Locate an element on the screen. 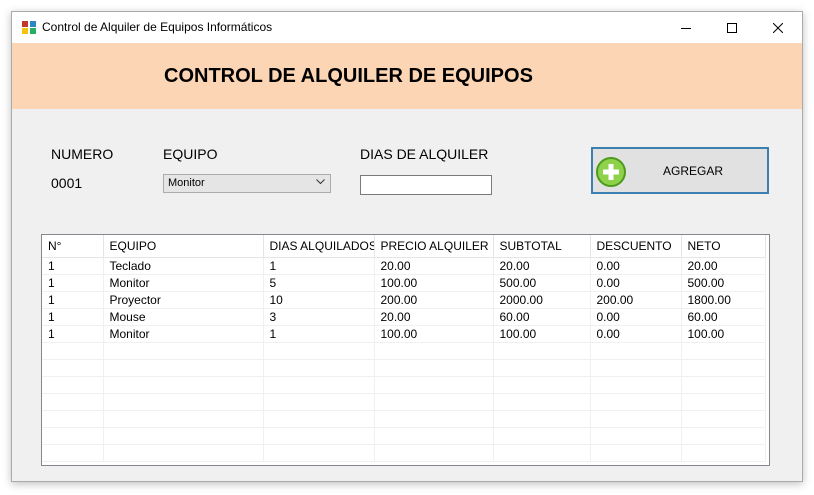 The image size is (814, 495). table-cell: Proyector is located at coordinates (183, 300).